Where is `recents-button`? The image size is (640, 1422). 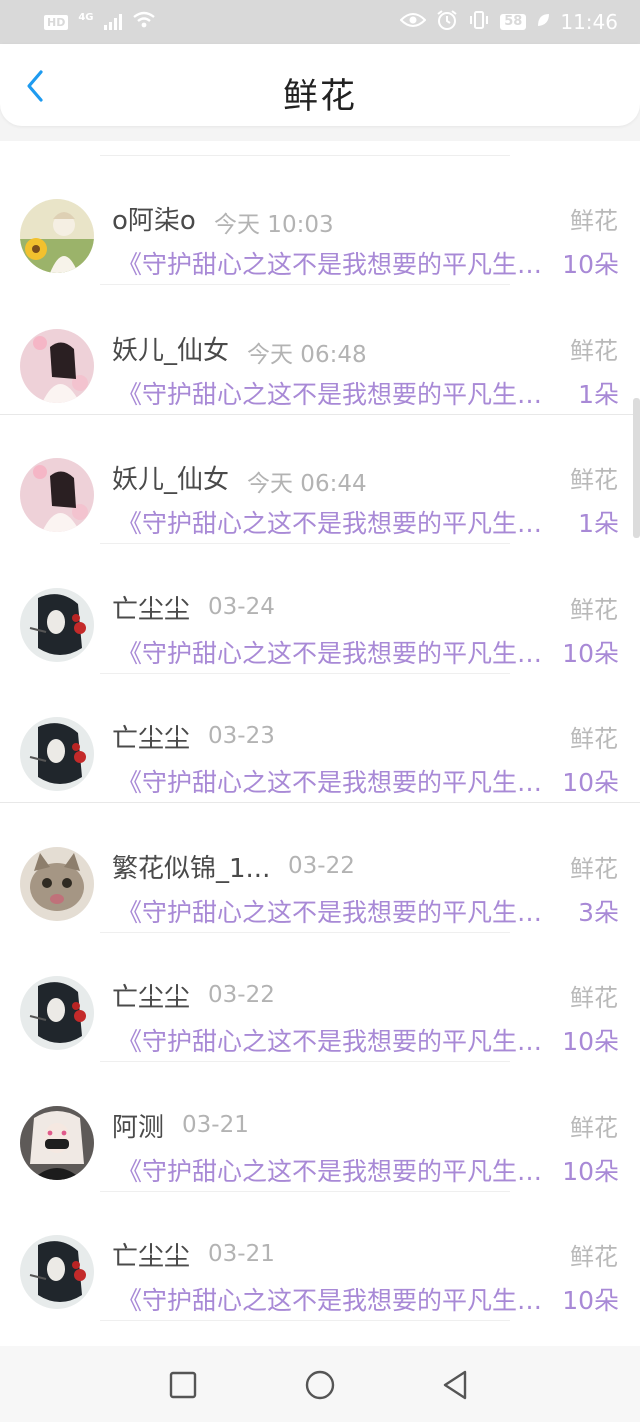
recents-button is located at coordinates (183, 1385).